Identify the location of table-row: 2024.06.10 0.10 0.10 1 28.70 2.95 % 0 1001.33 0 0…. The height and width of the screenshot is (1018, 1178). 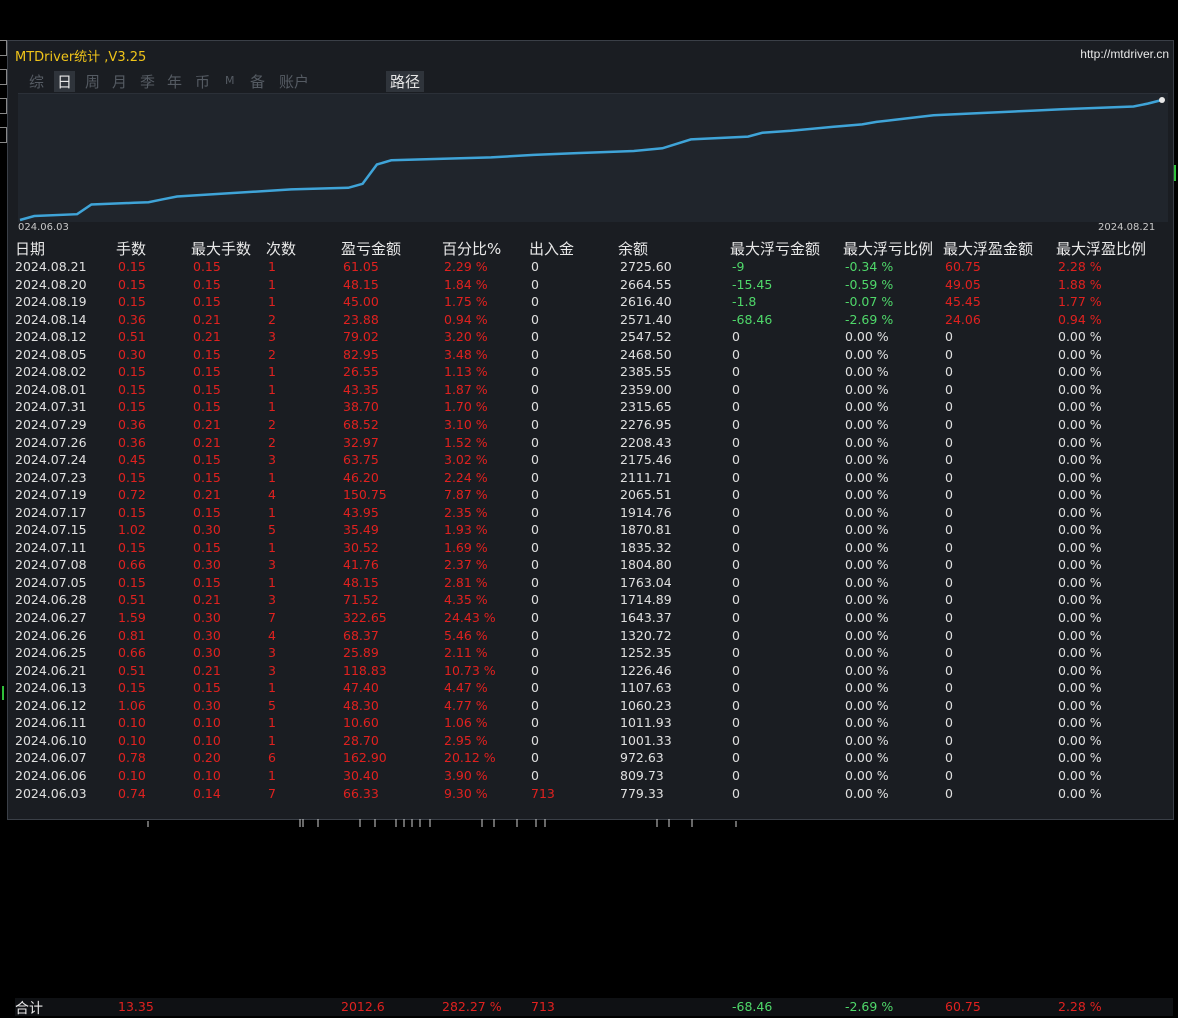
(594, 741).